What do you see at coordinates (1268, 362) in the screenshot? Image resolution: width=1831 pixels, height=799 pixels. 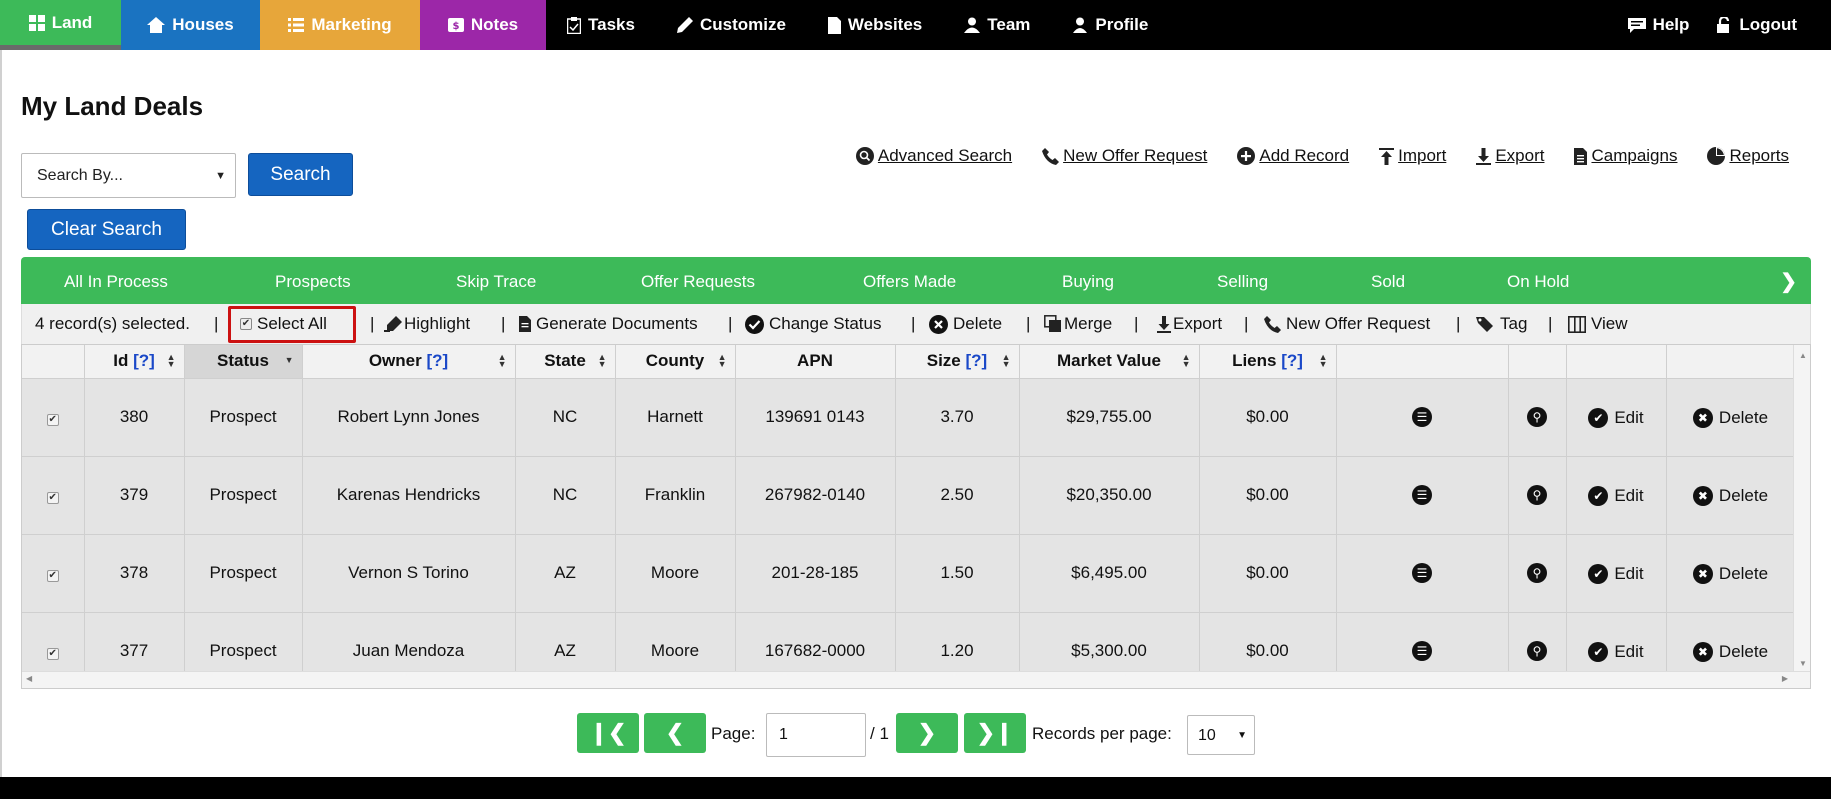 I see `header-liens: Liens [?] ▲ ▼` at bounding box center [1268, 362].